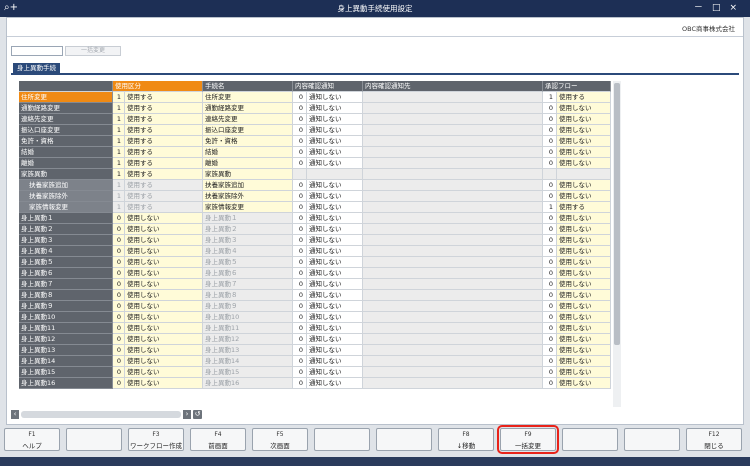 The height and width of the screenshot is (466, 750). Describe the element at coordinates (164, 97) in the screenshot. I see `usage-cell: 使用する` at that location.